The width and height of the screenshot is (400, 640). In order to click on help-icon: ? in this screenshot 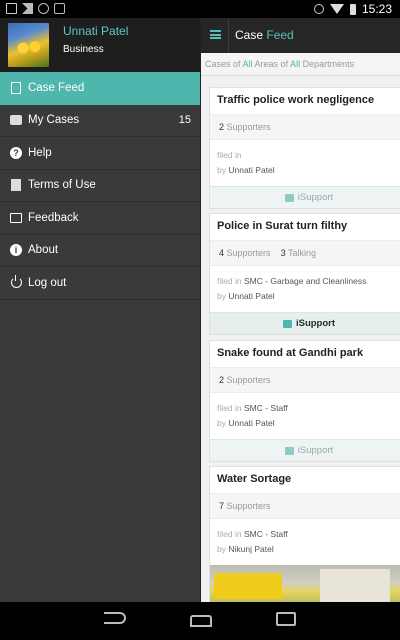, I will do `click(16, 152)`.